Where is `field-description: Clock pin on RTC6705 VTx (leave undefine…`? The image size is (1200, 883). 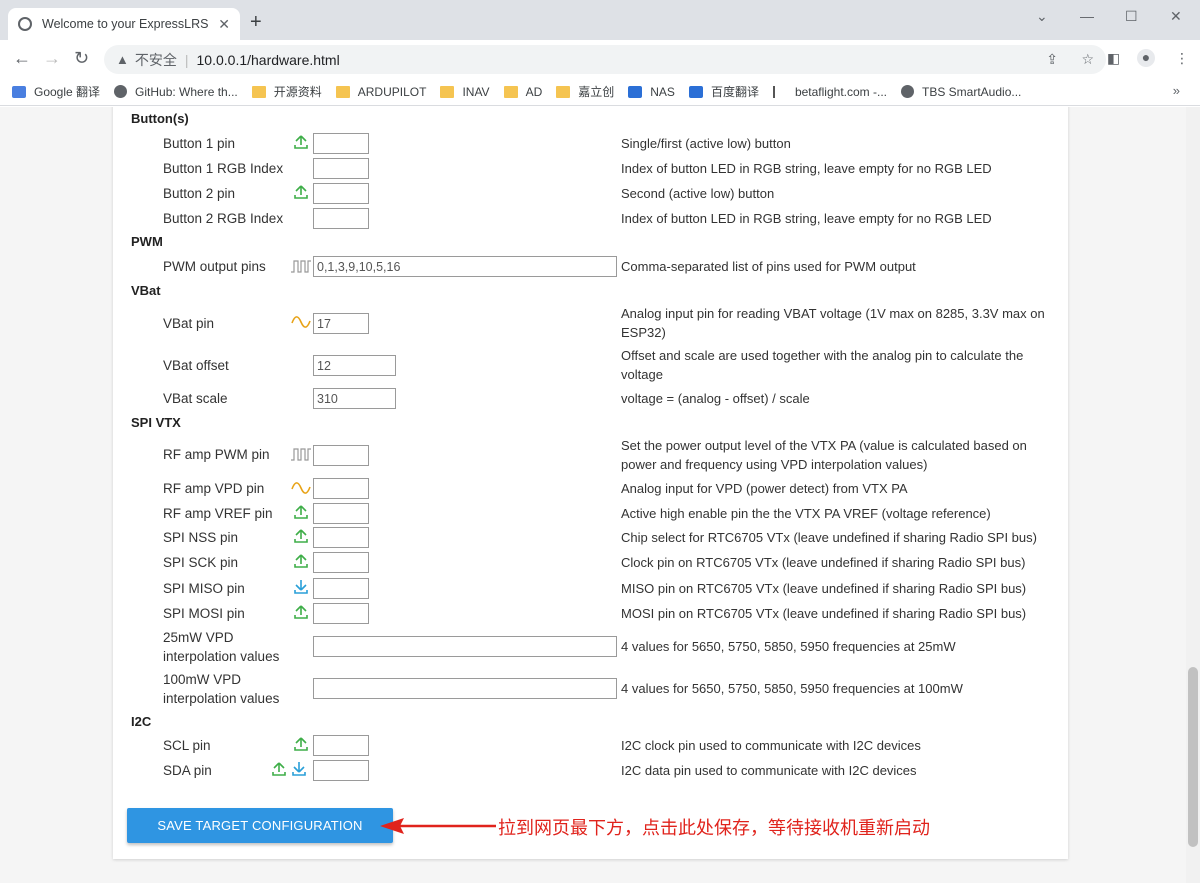 field-description: Clock pin on RTC6705 VTx (leave undefine… is located at coordinates (823, 562).